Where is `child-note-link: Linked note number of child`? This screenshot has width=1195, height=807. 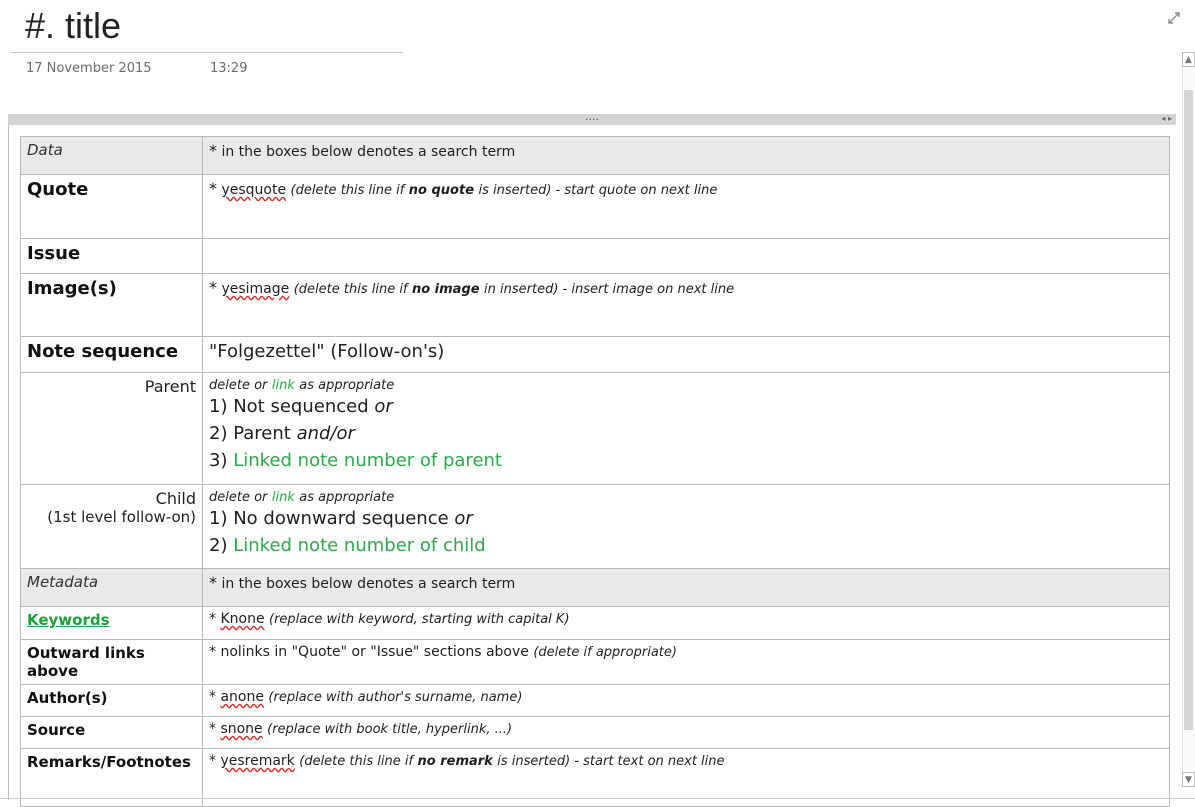 child-note-link: Linked note number of child is located at coordinates (359, 545).